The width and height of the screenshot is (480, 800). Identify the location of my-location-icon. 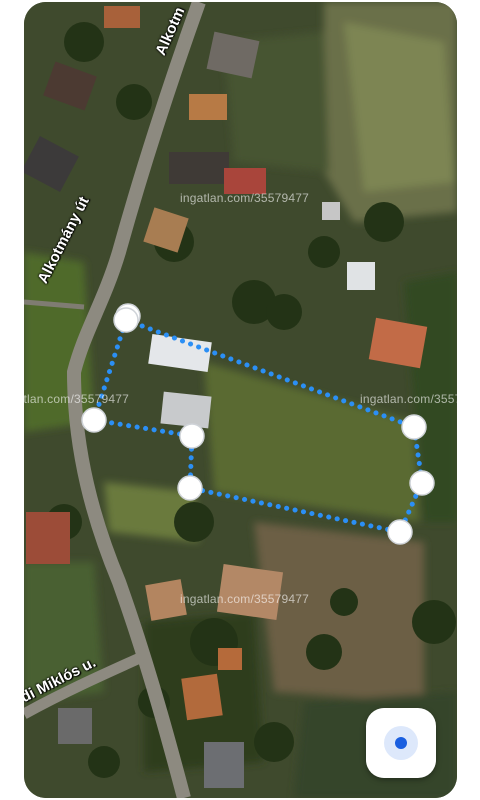
(401, 743).